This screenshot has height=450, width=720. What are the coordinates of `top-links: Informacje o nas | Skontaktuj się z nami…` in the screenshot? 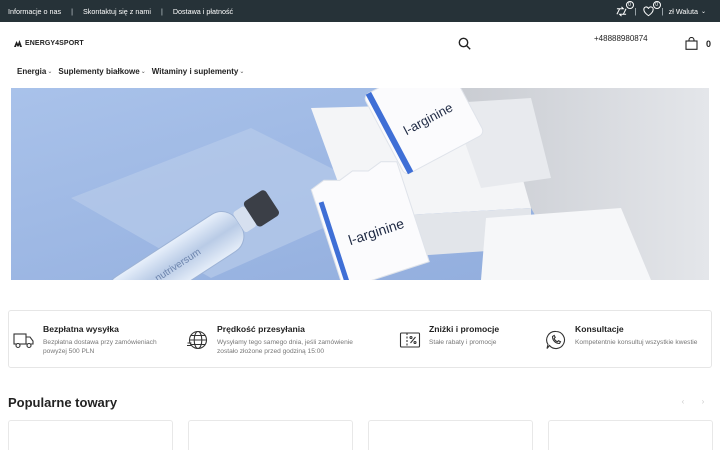 It's located at (120, 11).